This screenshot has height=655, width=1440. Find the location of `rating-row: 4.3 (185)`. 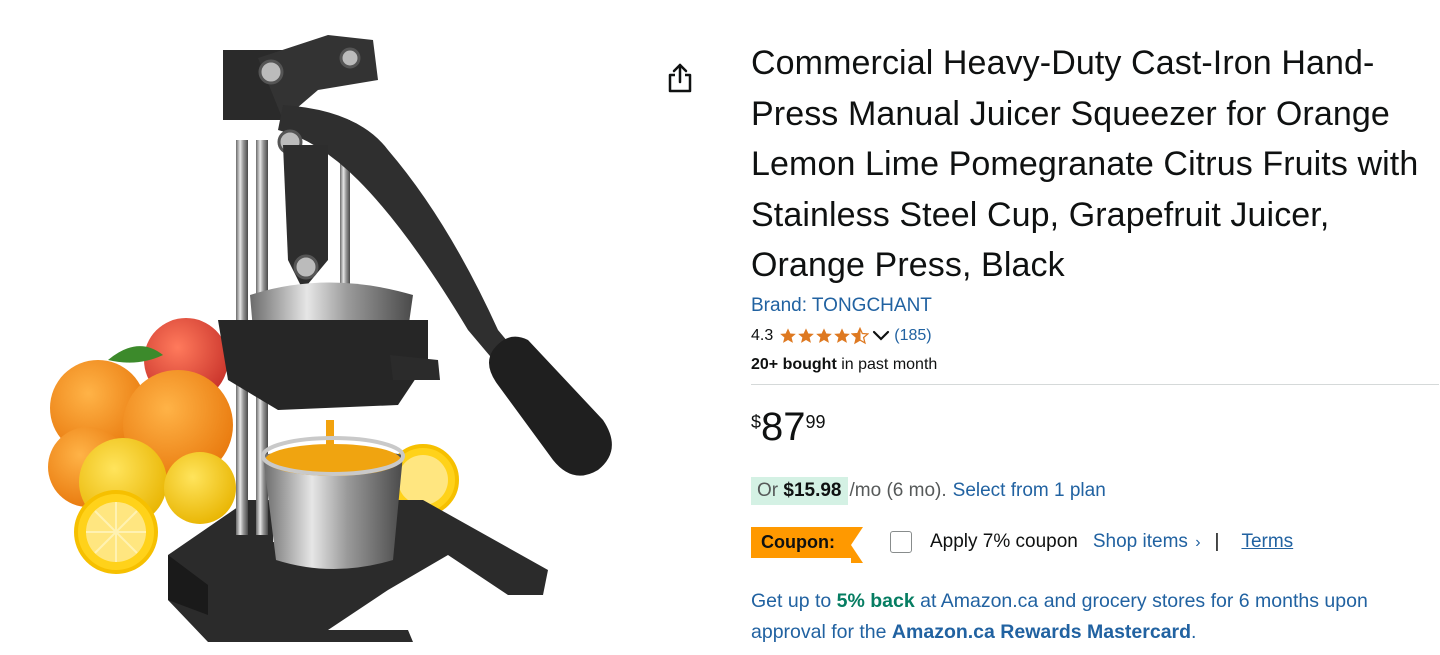

rating-row: 4.3 (185) is located at coordinates (1095, 336).